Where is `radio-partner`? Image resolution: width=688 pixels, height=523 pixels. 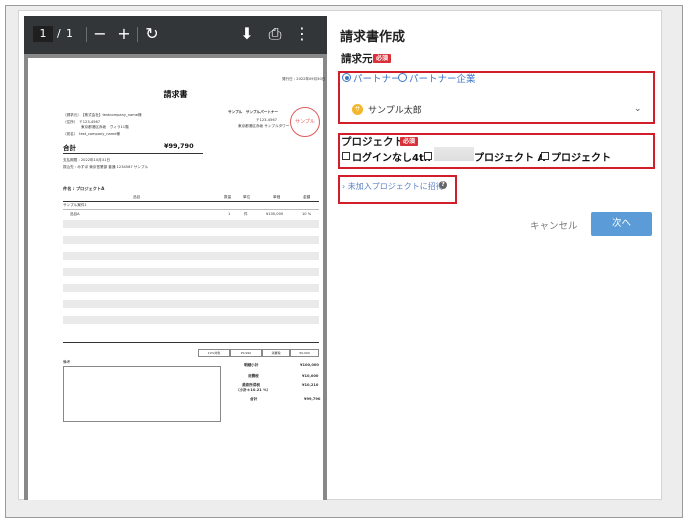
radio-partner is located at coordinates (346, 77).